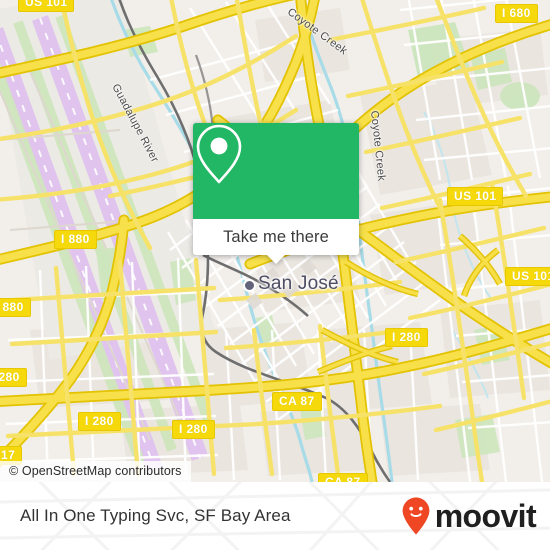 This screenshot has width=550, height=550. I want to click on shield-i-680: I 680, so click(516, 13).